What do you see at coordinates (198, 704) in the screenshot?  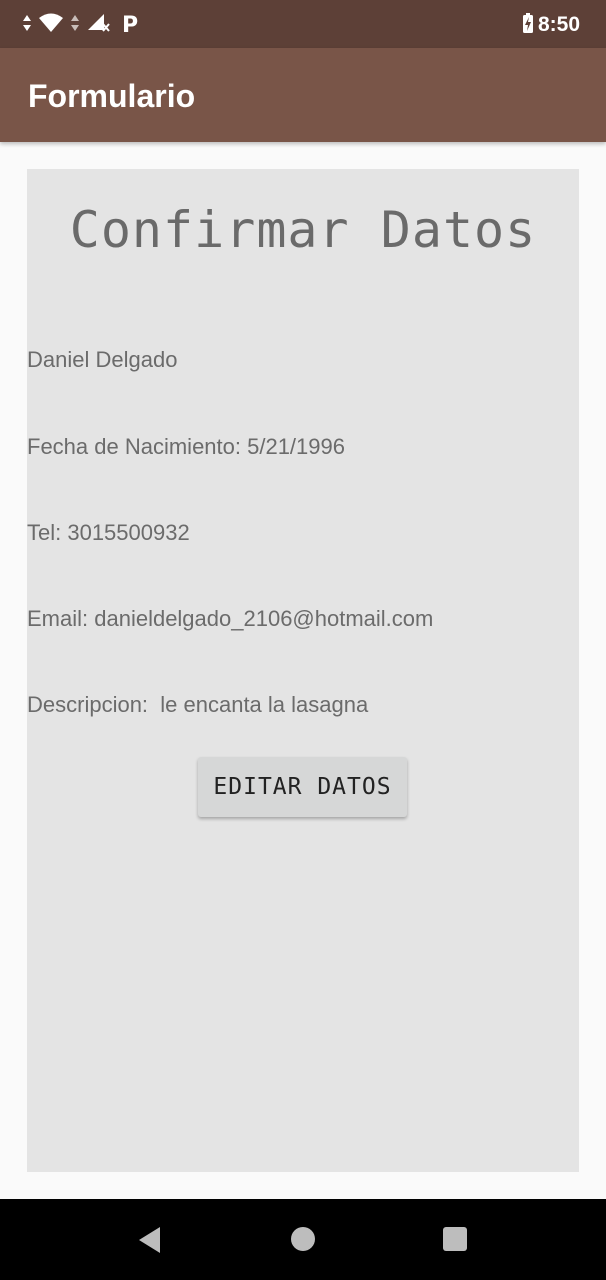 I see `description-text: Descripcion: le encanta la lasagna` at bounding box center [198, 704].